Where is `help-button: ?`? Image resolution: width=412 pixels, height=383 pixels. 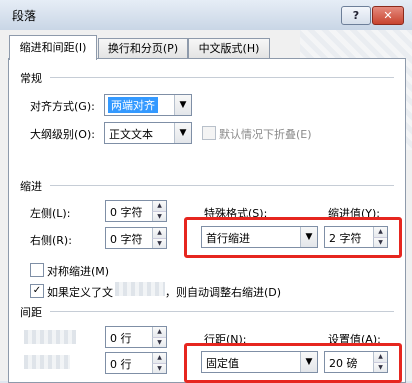 help-button: ? is located at coordinates (356, 15).